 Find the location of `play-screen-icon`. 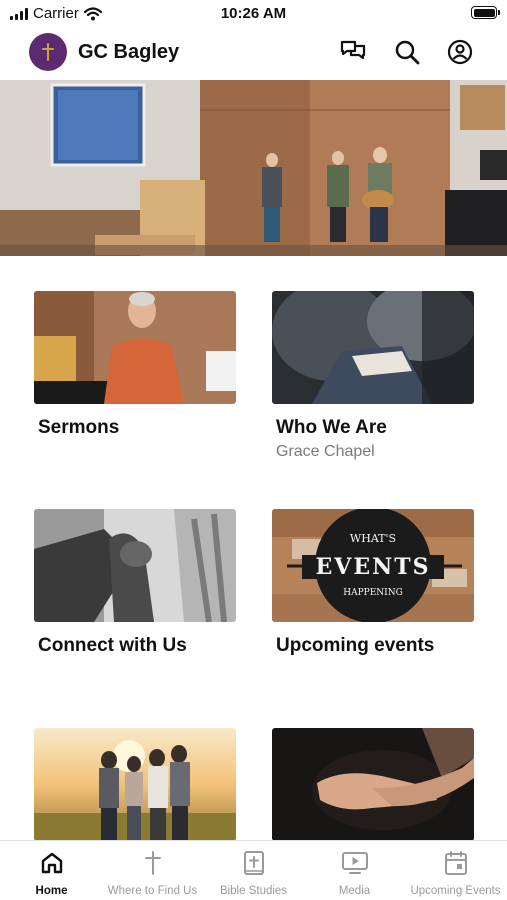

play-screen-icon is located at coordinates (354, 863).